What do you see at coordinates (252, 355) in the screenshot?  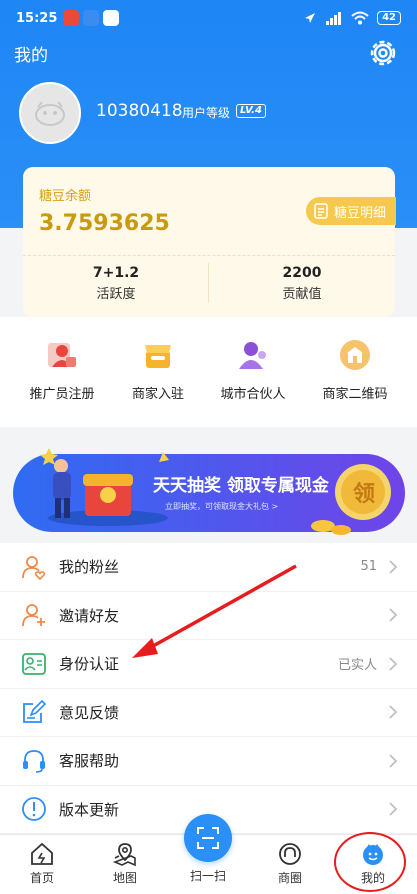 I see `partner-icon` at bounding box center [252, 355].